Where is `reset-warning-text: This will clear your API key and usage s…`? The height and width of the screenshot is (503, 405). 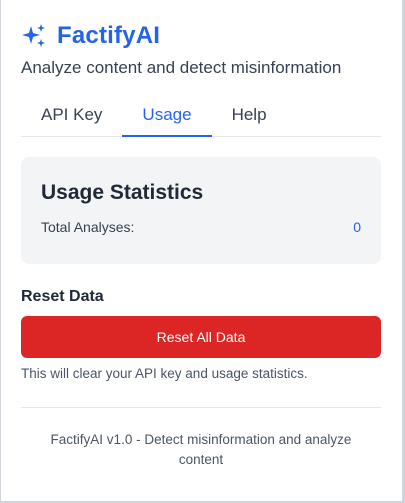 reset-warning-text: This will clear your API key and usage s… is located at coordinates (164, 373).